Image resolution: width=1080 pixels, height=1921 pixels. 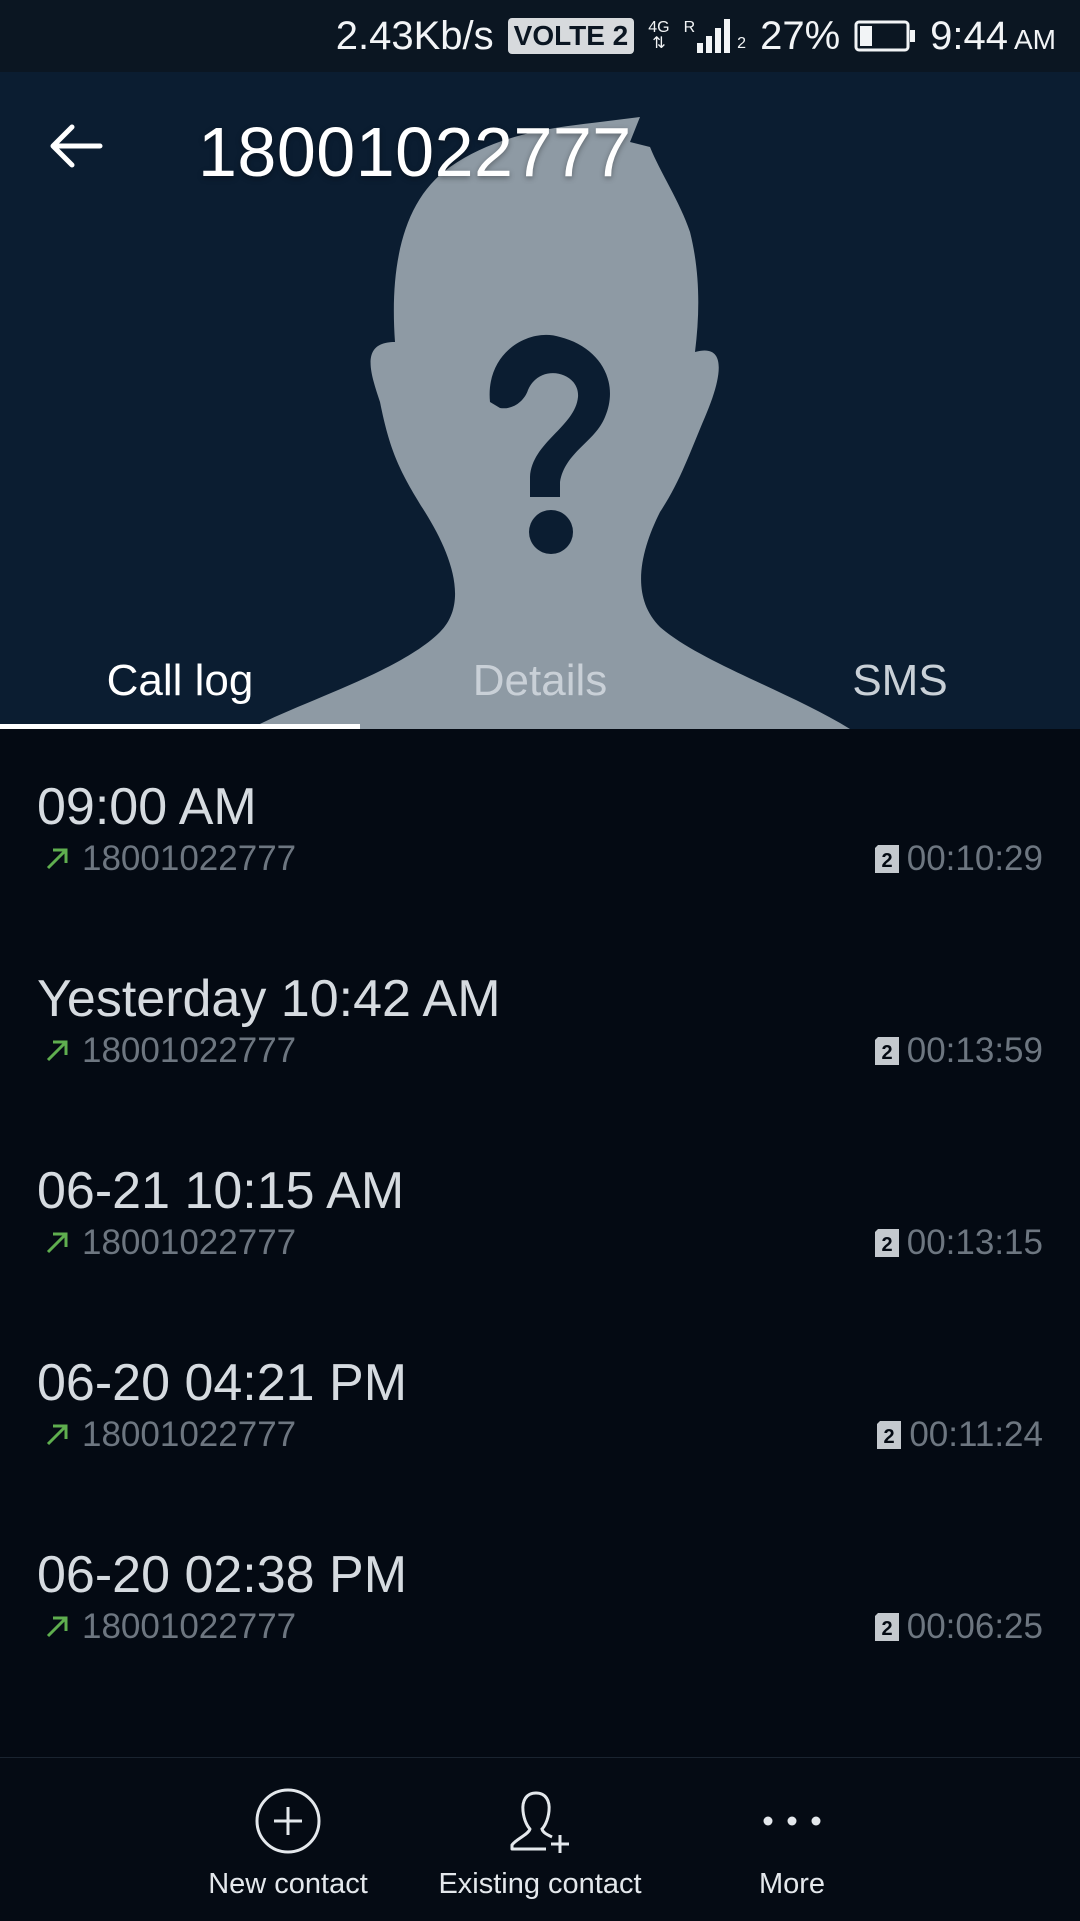 What do you see at coordinates (659, 43) in the screenshot?
I see `data-arrows-icon: ⇅` at bounding box center [659, 43].